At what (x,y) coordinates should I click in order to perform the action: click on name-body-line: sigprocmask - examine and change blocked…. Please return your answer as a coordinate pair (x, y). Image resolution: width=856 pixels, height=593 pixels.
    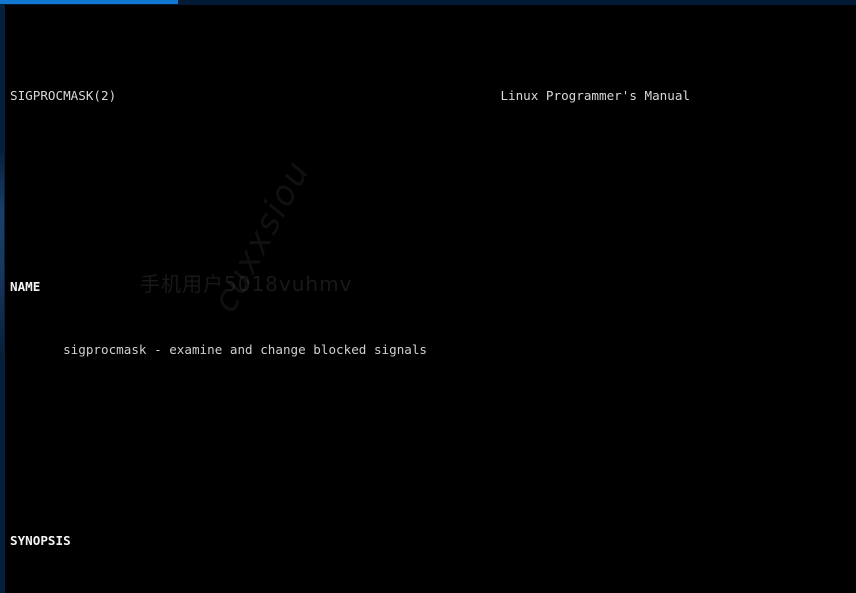
    Looking at the image, I should click on (428, 349).